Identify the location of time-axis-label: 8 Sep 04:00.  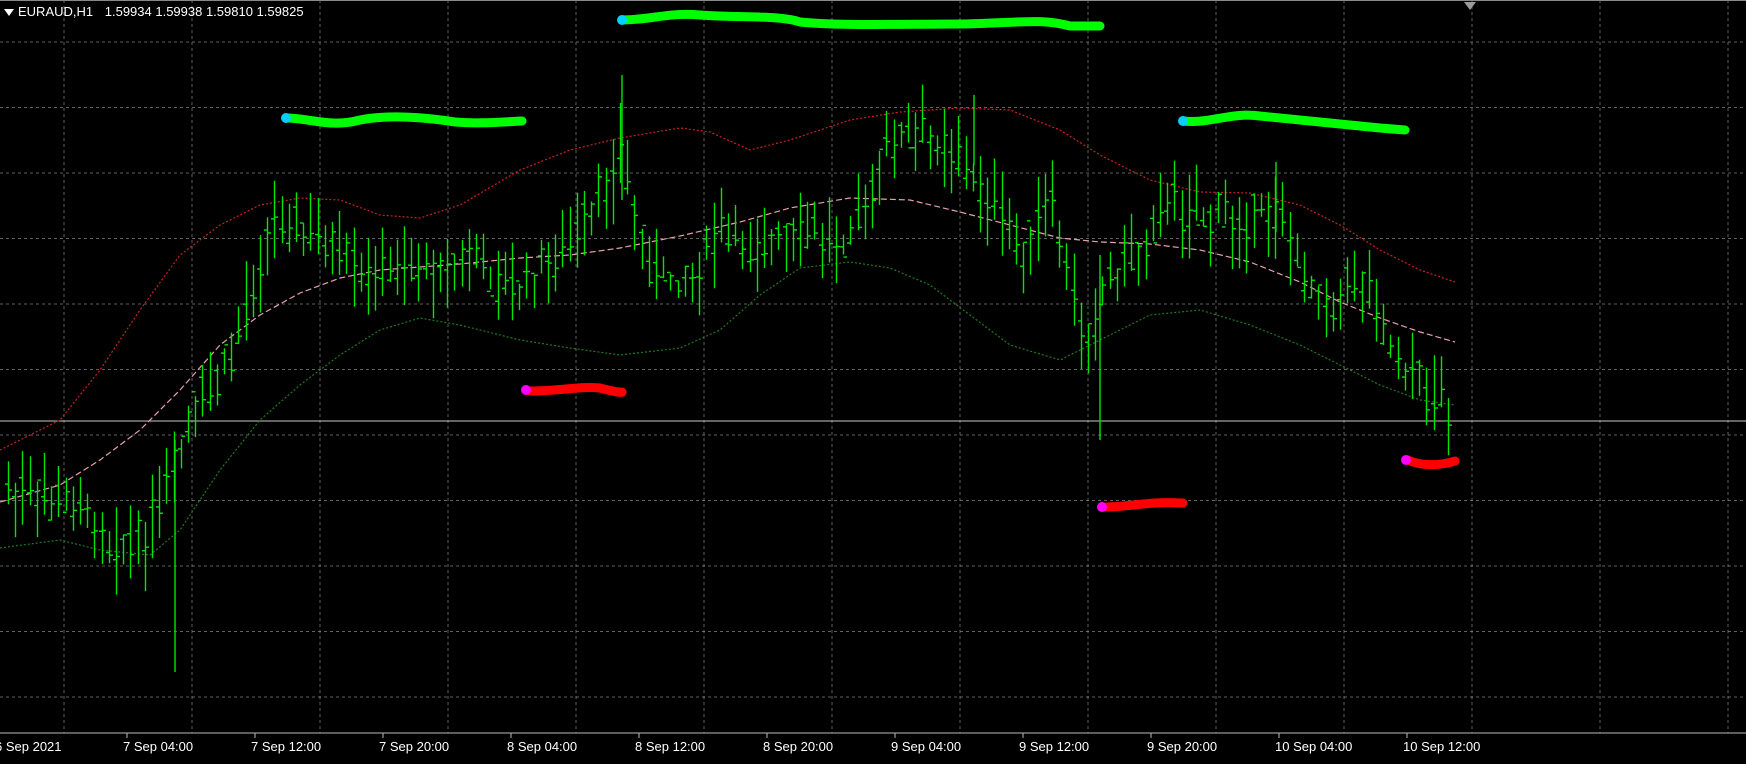
(542, 746).